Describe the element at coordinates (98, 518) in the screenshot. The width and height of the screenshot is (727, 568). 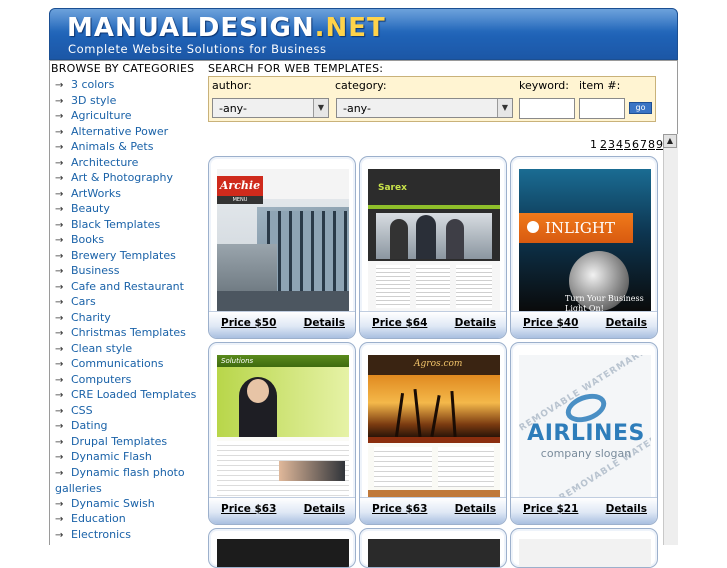
I see `category-link: Education` at that location.